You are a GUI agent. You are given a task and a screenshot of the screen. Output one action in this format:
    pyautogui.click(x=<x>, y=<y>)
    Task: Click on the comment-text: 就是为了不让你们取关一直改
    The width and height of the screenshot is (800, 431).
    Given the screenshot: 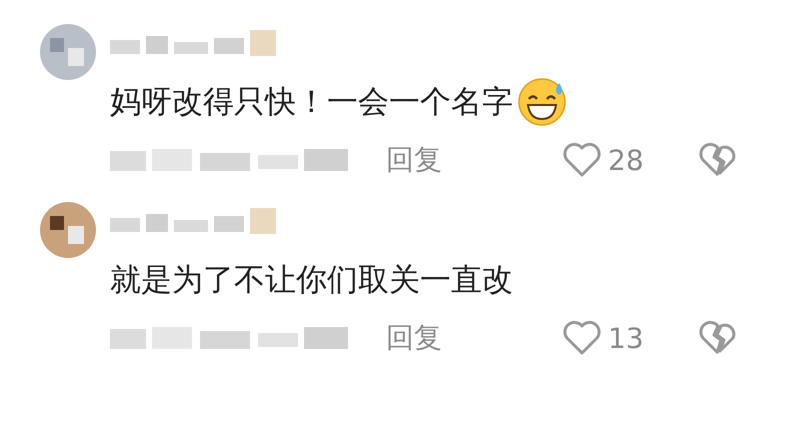 What is the action you would take?
    pyautogui.click(x=311, y=280)
    